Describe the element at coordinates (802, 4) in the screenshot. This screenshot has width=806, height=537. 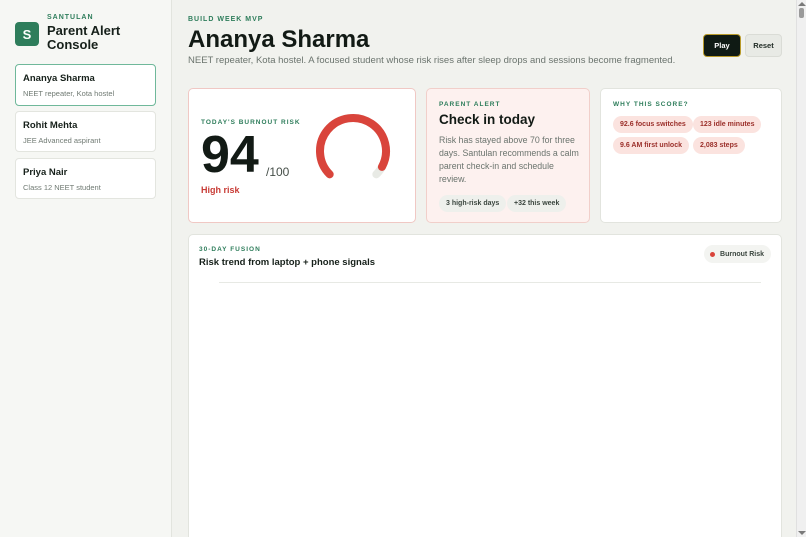
I see `scroll-up-icon` at that location.